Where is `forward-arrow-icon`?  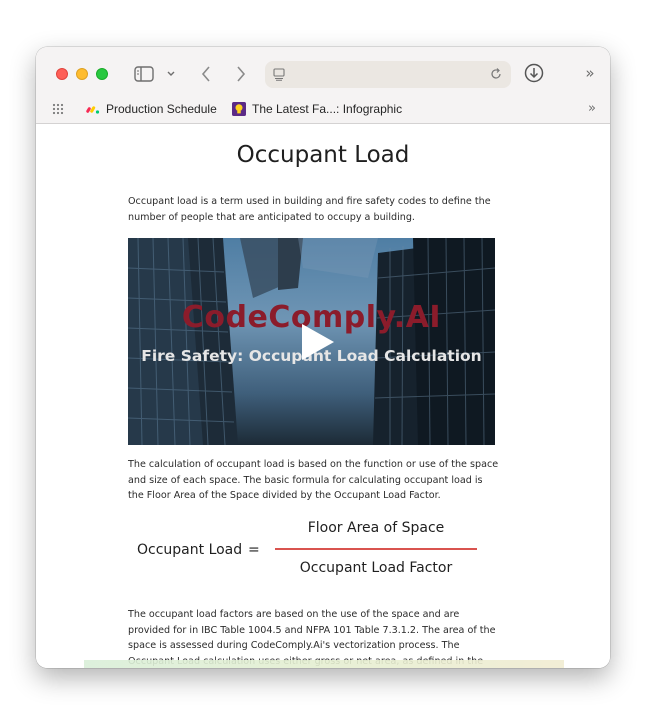
forward-arrow-icon is located at coordinates (241, 74).